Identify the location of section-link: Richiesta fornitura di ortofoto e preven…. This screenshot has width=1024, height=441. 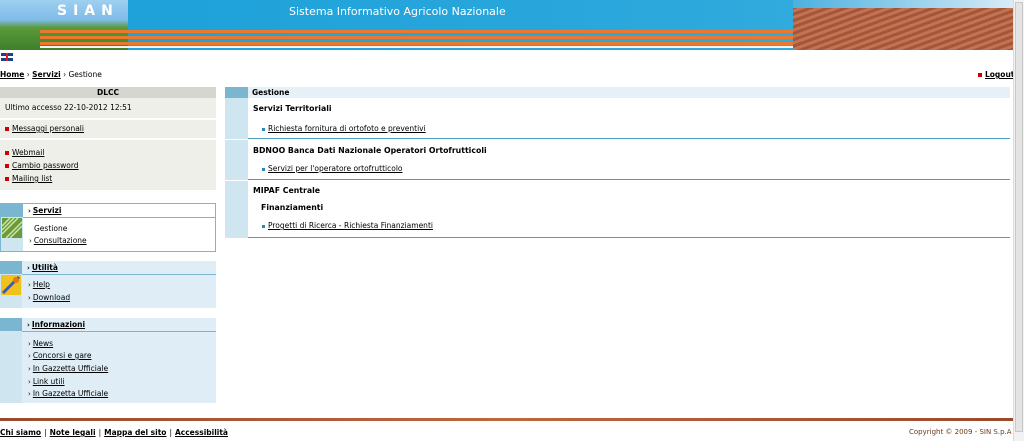
(344, 128).